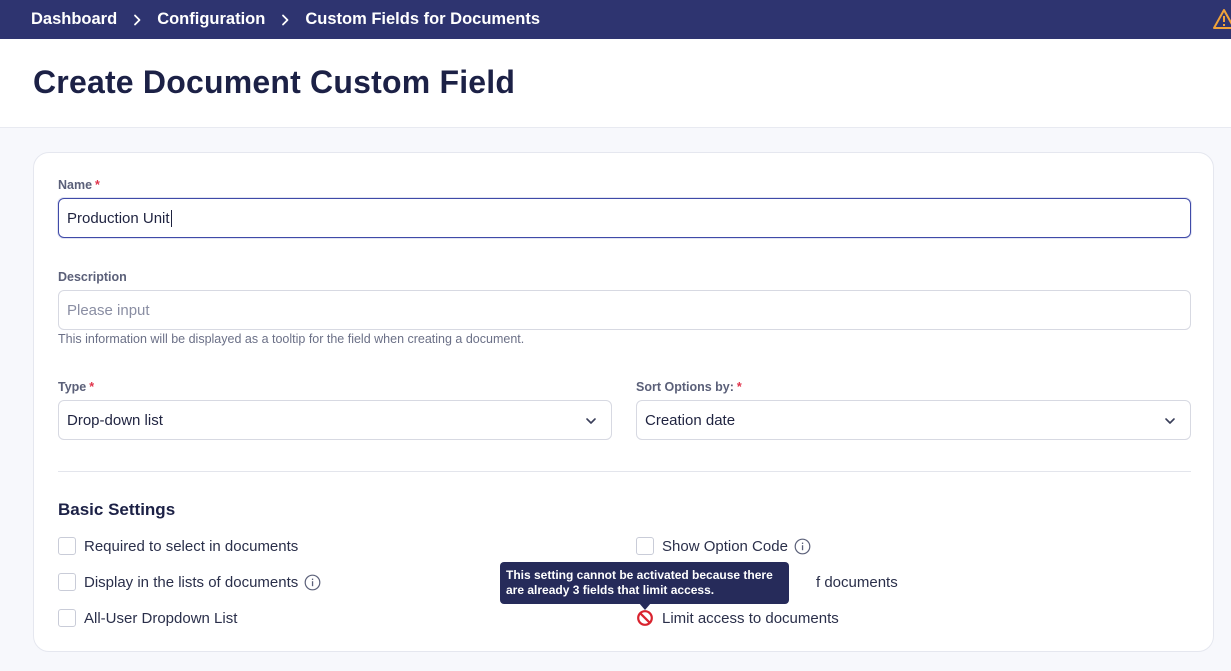 Image resolution: width=1231 pixels, height=671 pixels. What do you see at coordinates (67, 618) in the screenshot?
I see `all-user-dropdown-checkbox` at bounding box center [67, 618].